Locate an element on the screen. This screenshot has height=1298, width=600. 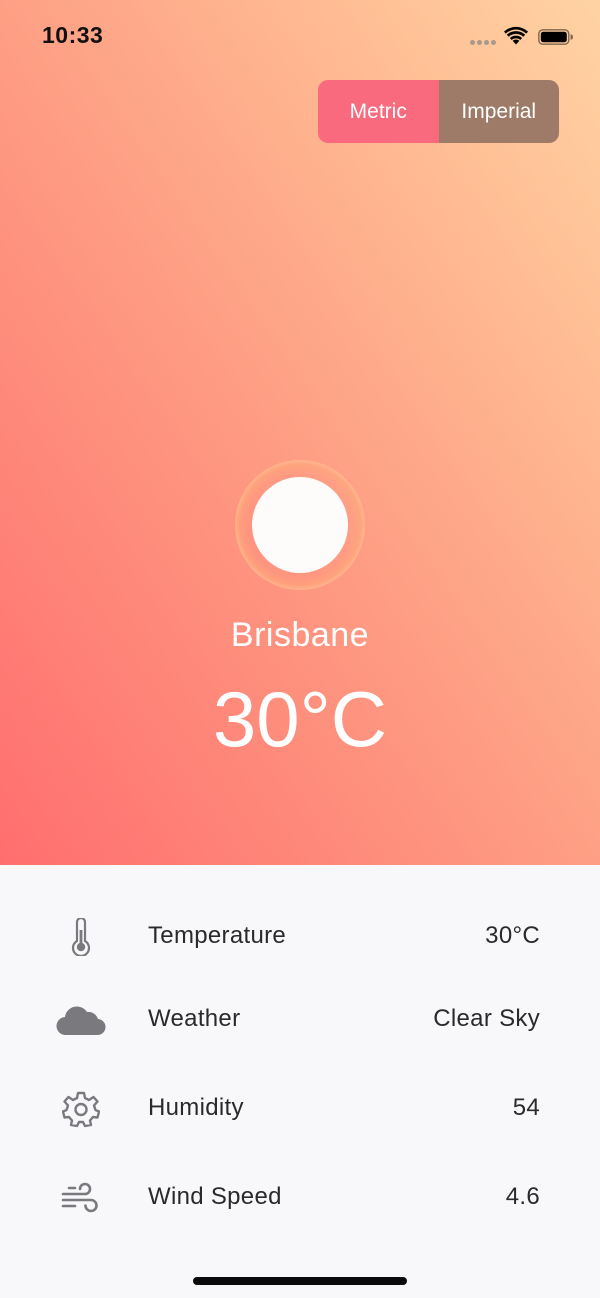
cloud-icon is located at coordinates (81, 1020).